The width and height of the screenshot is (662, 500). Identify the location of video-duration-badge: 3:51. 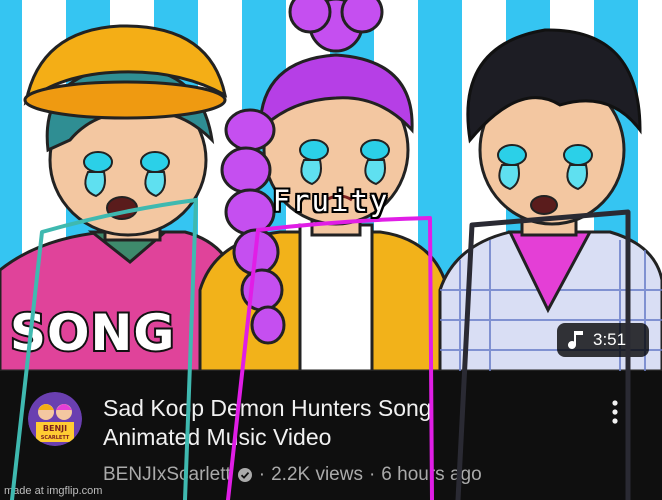
(603, 340).